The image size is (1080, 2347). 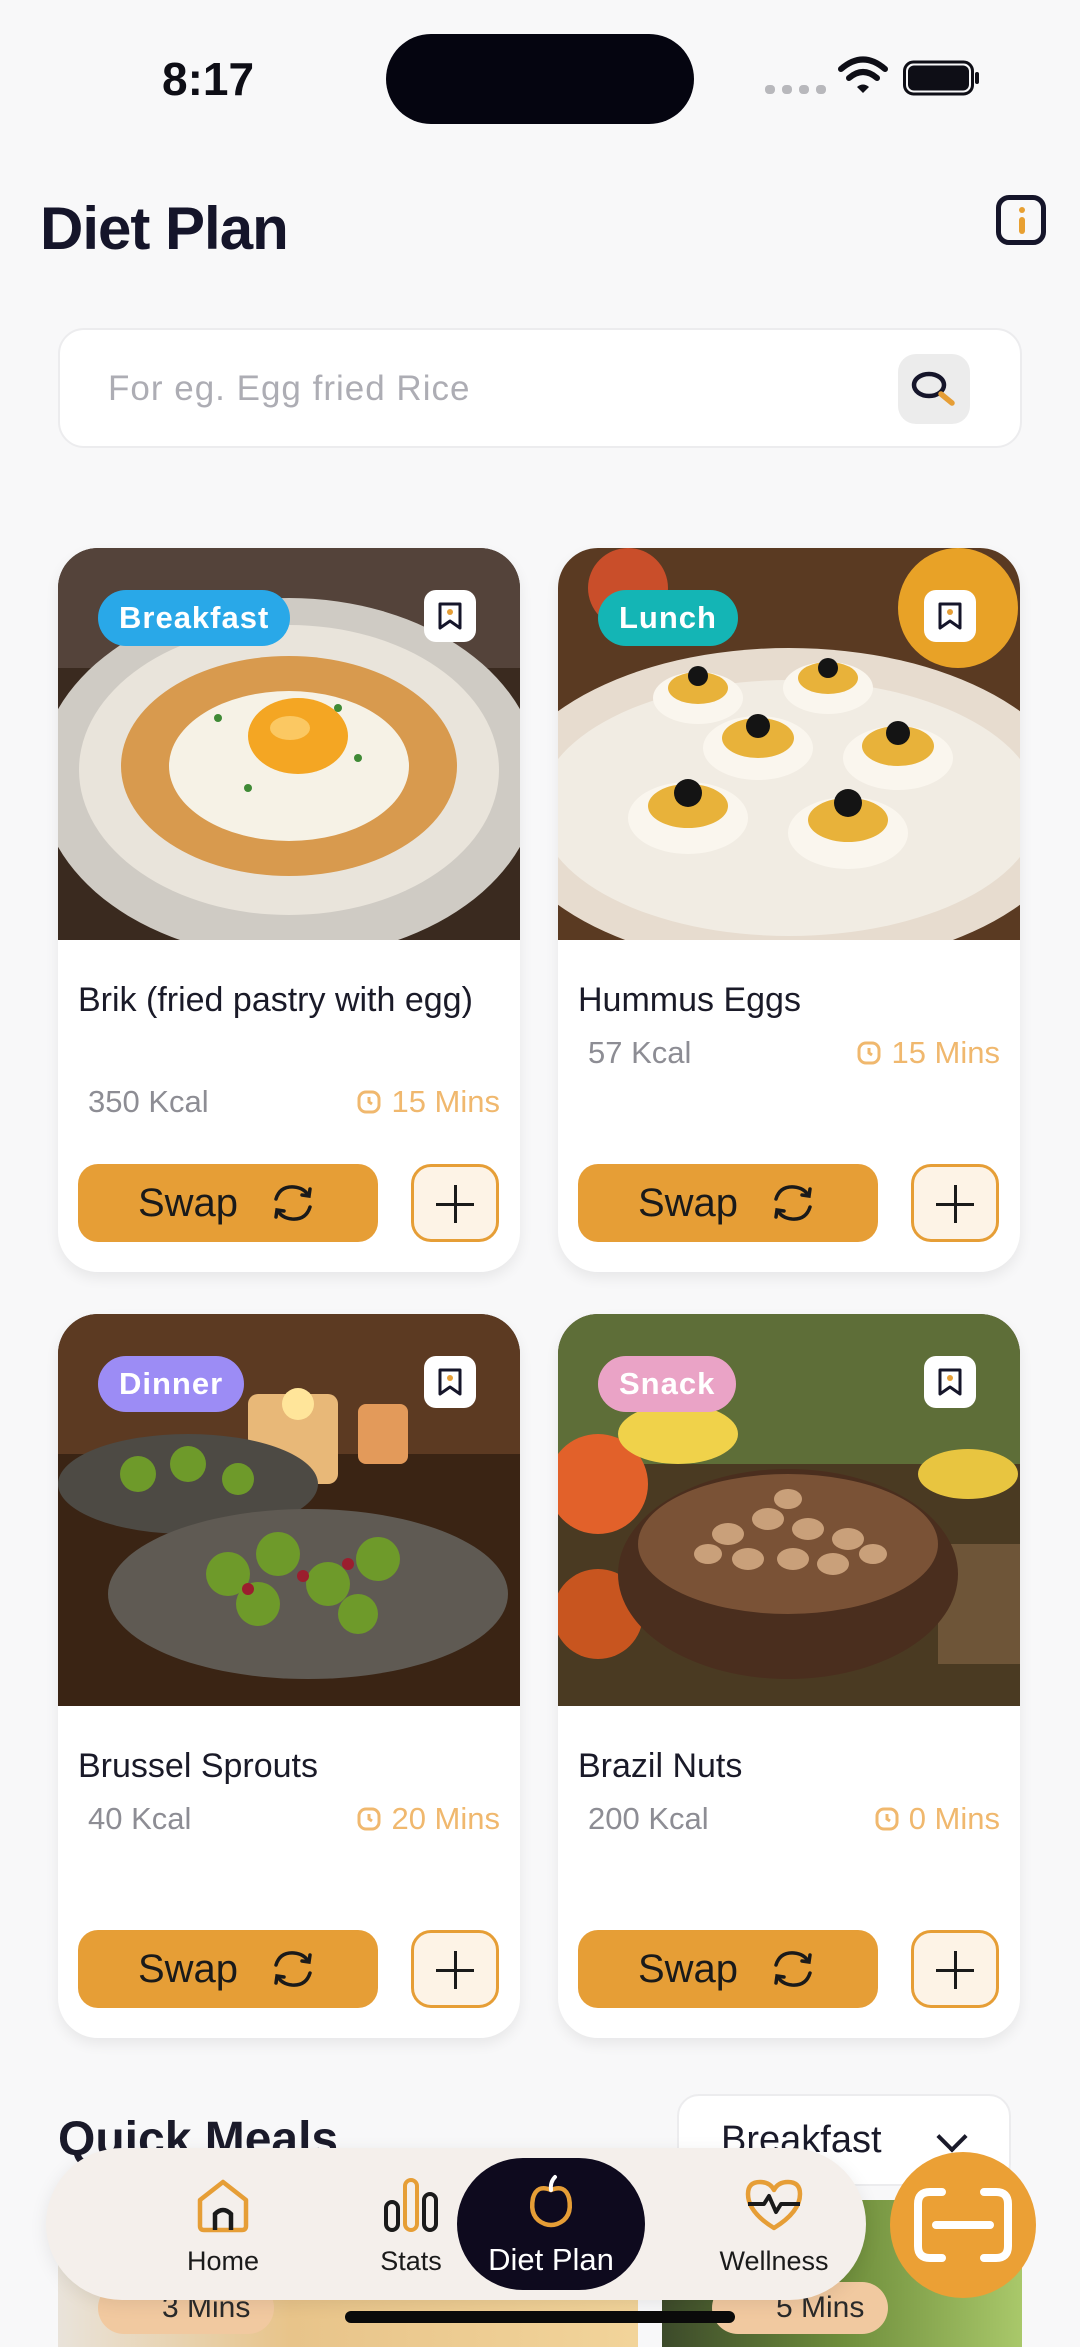 I want to click on wifi-icon, so click(x=863, y=74).